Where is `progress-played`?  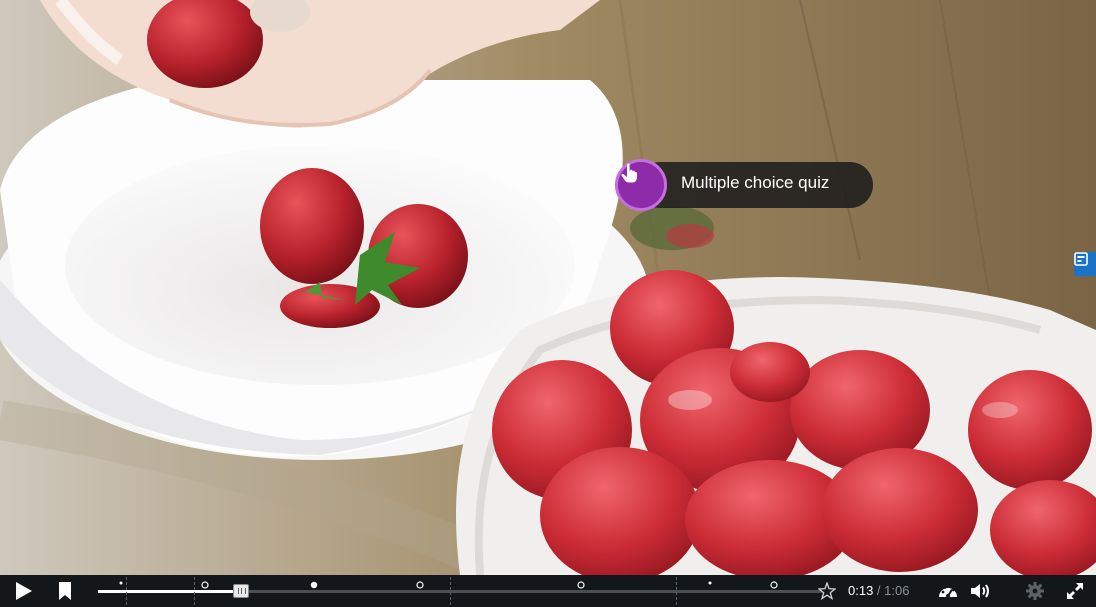 progress-played is located at coordinates (169, 591).